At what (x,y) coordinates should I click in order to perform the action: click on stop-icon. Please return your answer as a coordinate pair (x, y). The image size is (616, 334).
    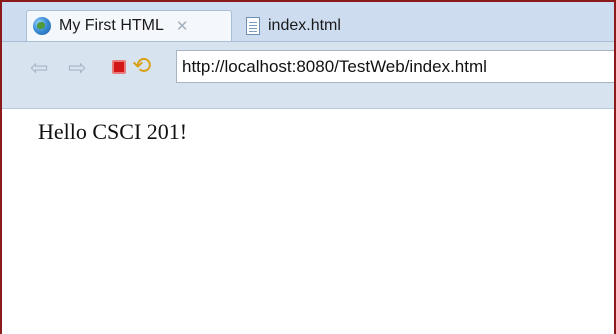
    Looking at the image, I should click on (119, 67).